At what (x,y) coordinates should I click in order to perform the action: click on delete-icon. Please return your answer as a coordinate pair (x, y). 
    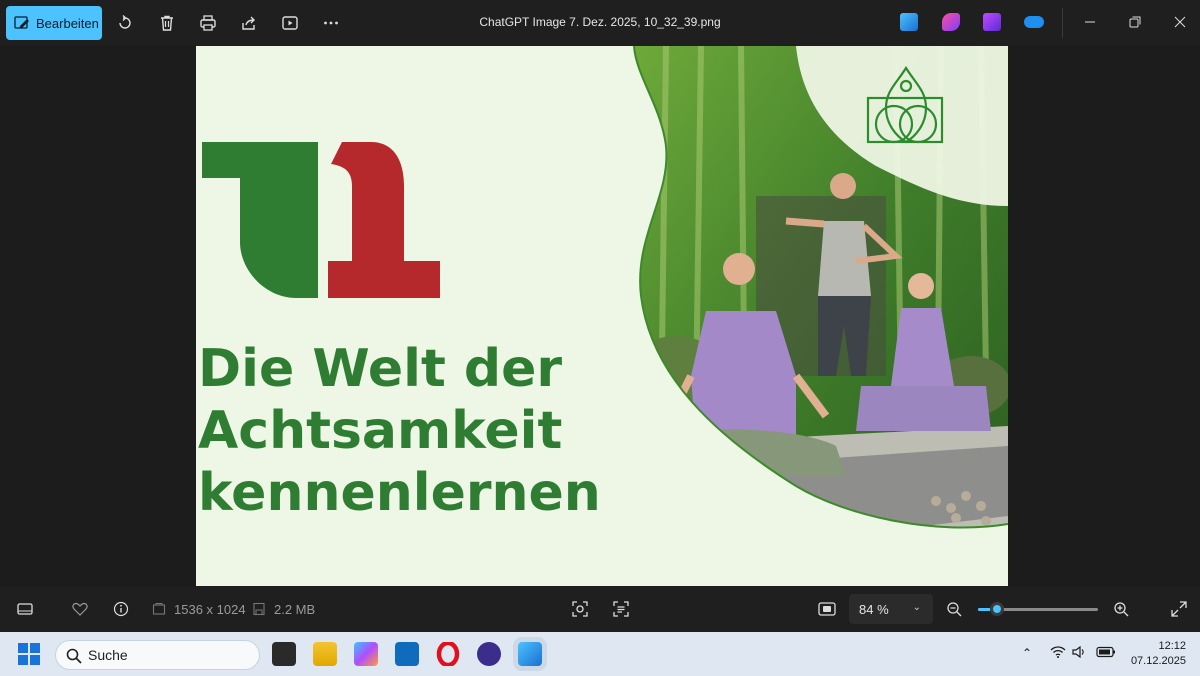
    Looking at the image, I should click on (167, 23).